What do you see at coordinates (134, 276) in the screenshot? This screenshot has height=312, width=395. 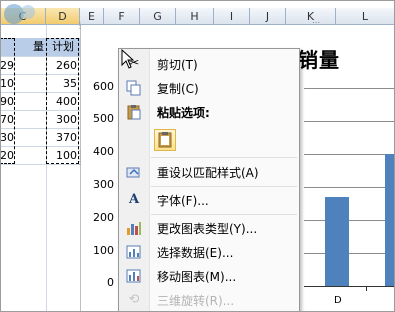 I see `move-chart-icon` at bounding box center [134, 276].